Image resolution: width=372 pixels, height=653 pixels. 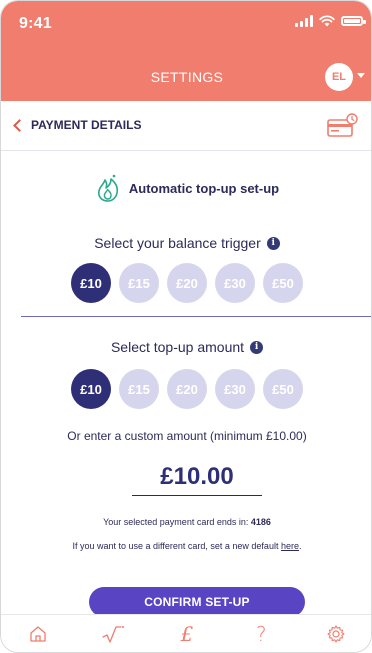 I want to click on payment-details-bar: PAYMENT DETAILS, so click(x=186, y=126).